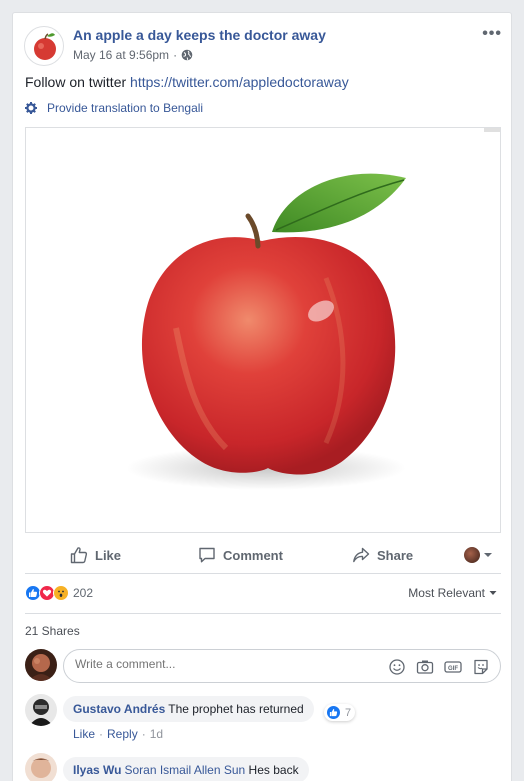 The image size is (524, 781). I want to click on page-avatar, so click(44, 46).